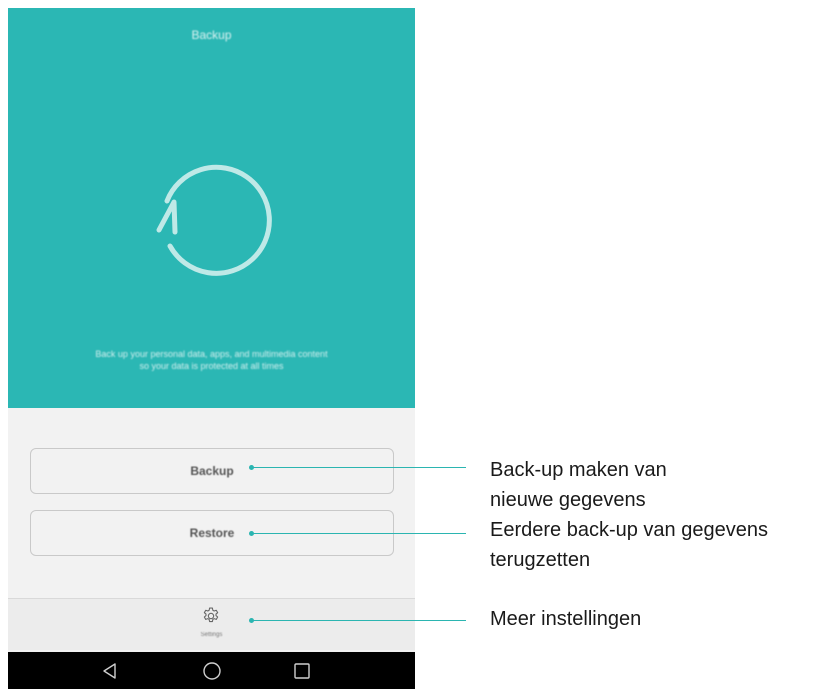  What do you see at coordinates (212, 533) in the screenshot?
I see `restore-button-label: Restore` at bounding box center [212, 533].